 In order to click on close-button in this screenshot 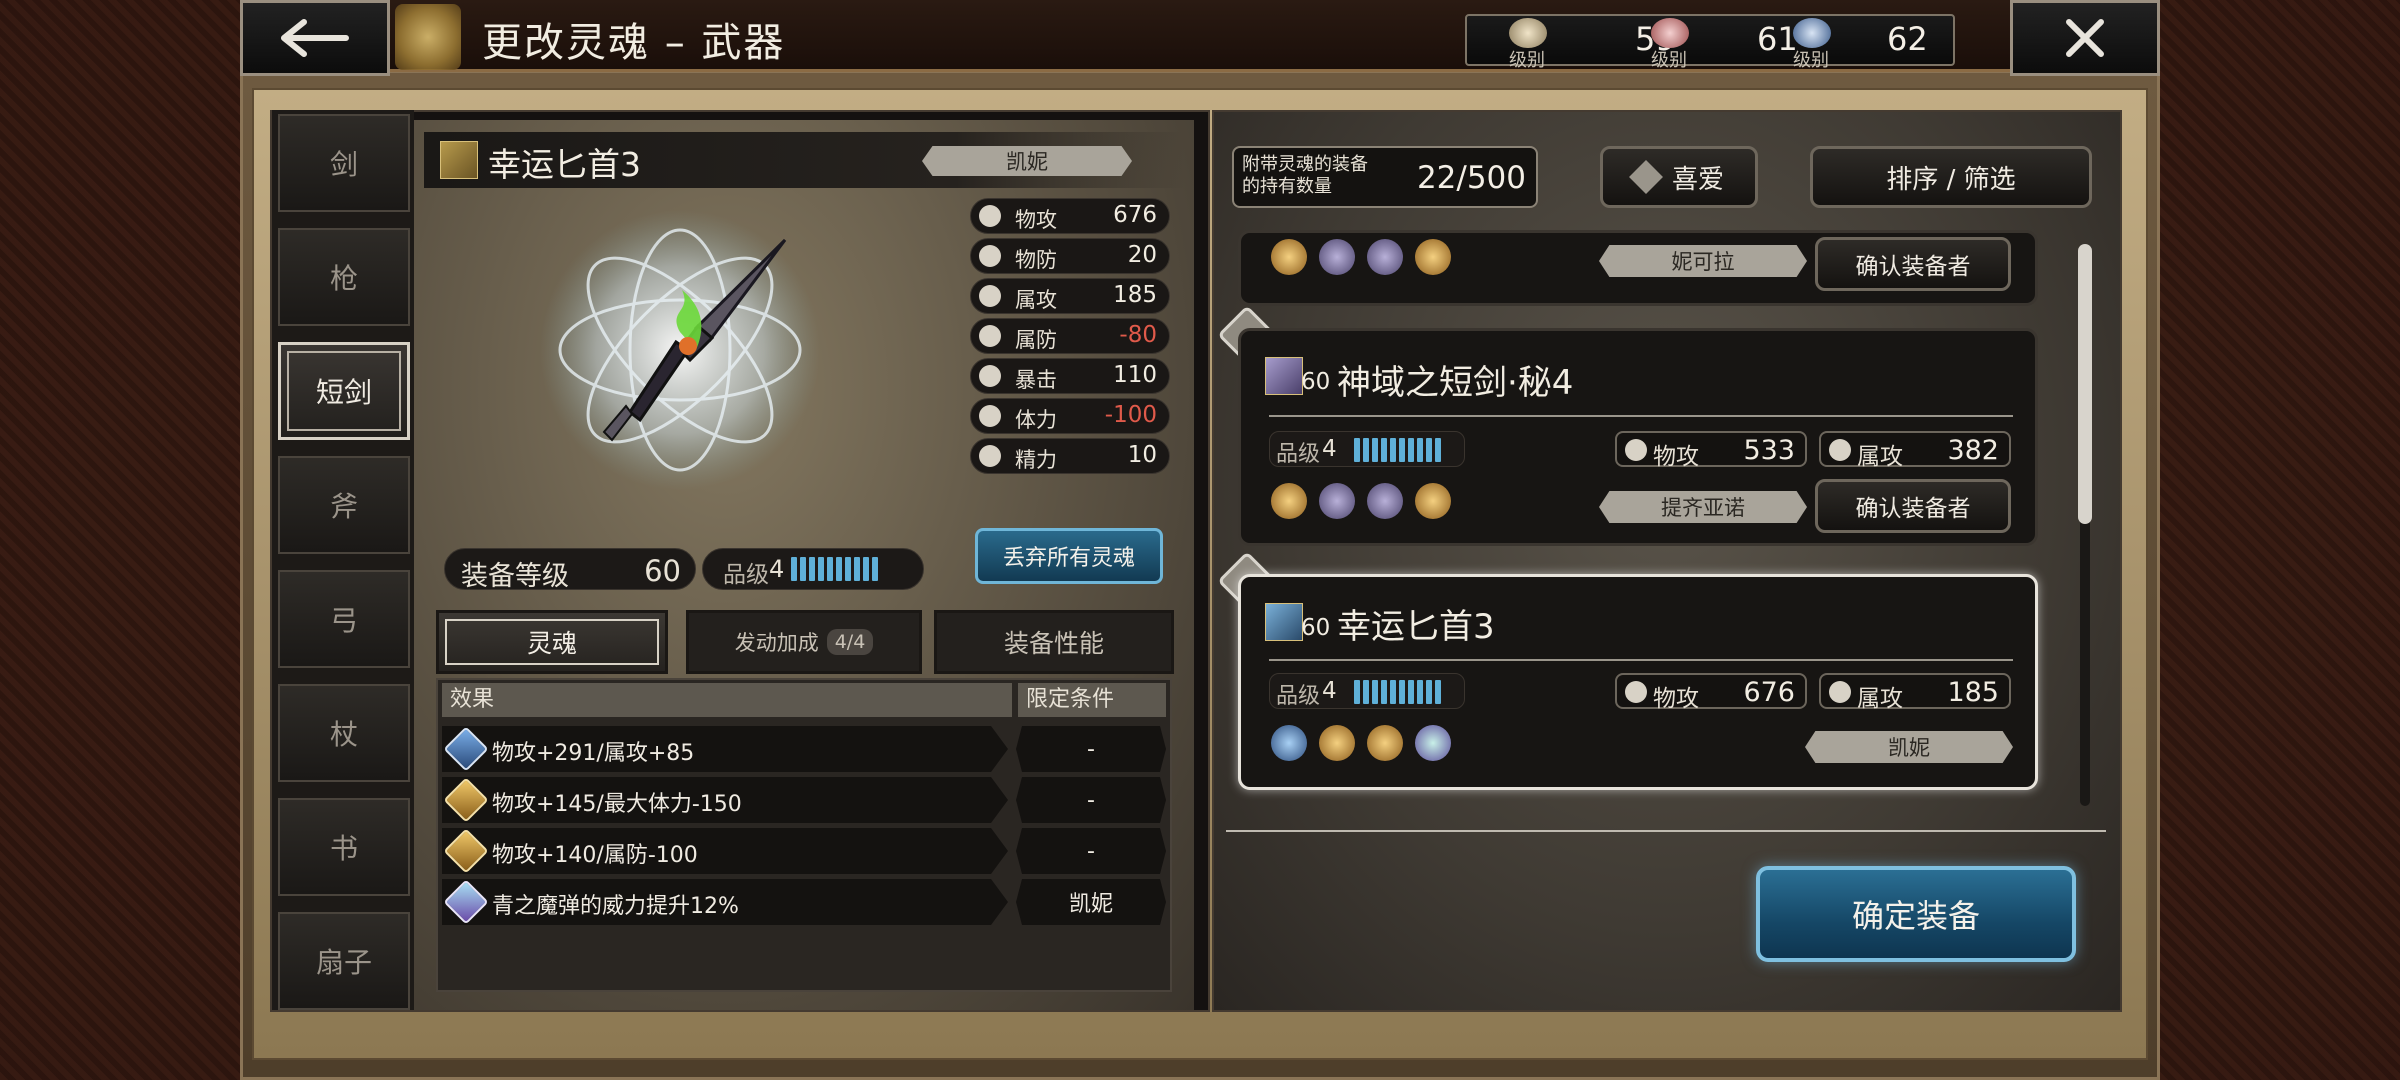, I will do `click(2085, 38)`.